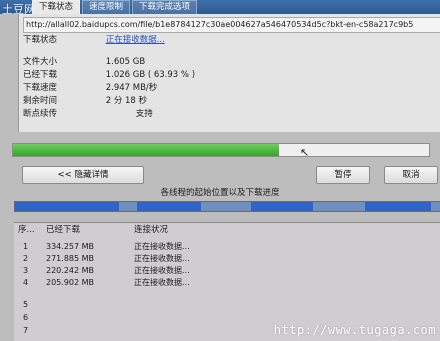 The height and width of the screenshot is (341, 440). What do you see at coordinates (106, 7) in the screenshot?
I see `tab-speed-limit: 速度限制` at bounding box center [106, 7].